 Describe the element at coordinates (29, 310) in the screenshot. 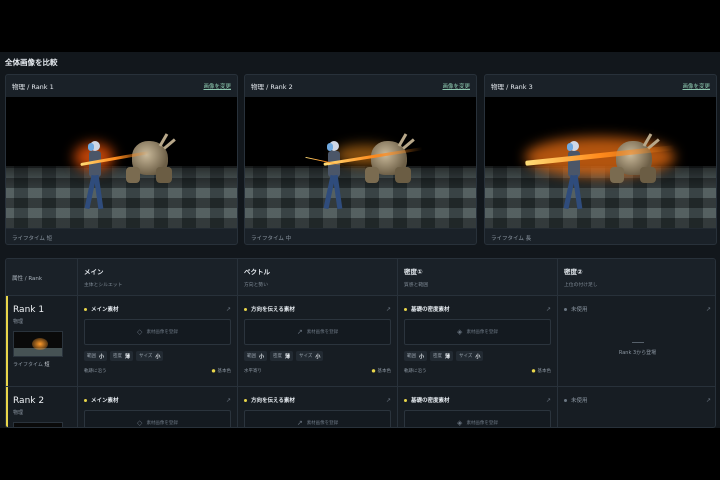

I see `rank-name: Rank 1` at that location.